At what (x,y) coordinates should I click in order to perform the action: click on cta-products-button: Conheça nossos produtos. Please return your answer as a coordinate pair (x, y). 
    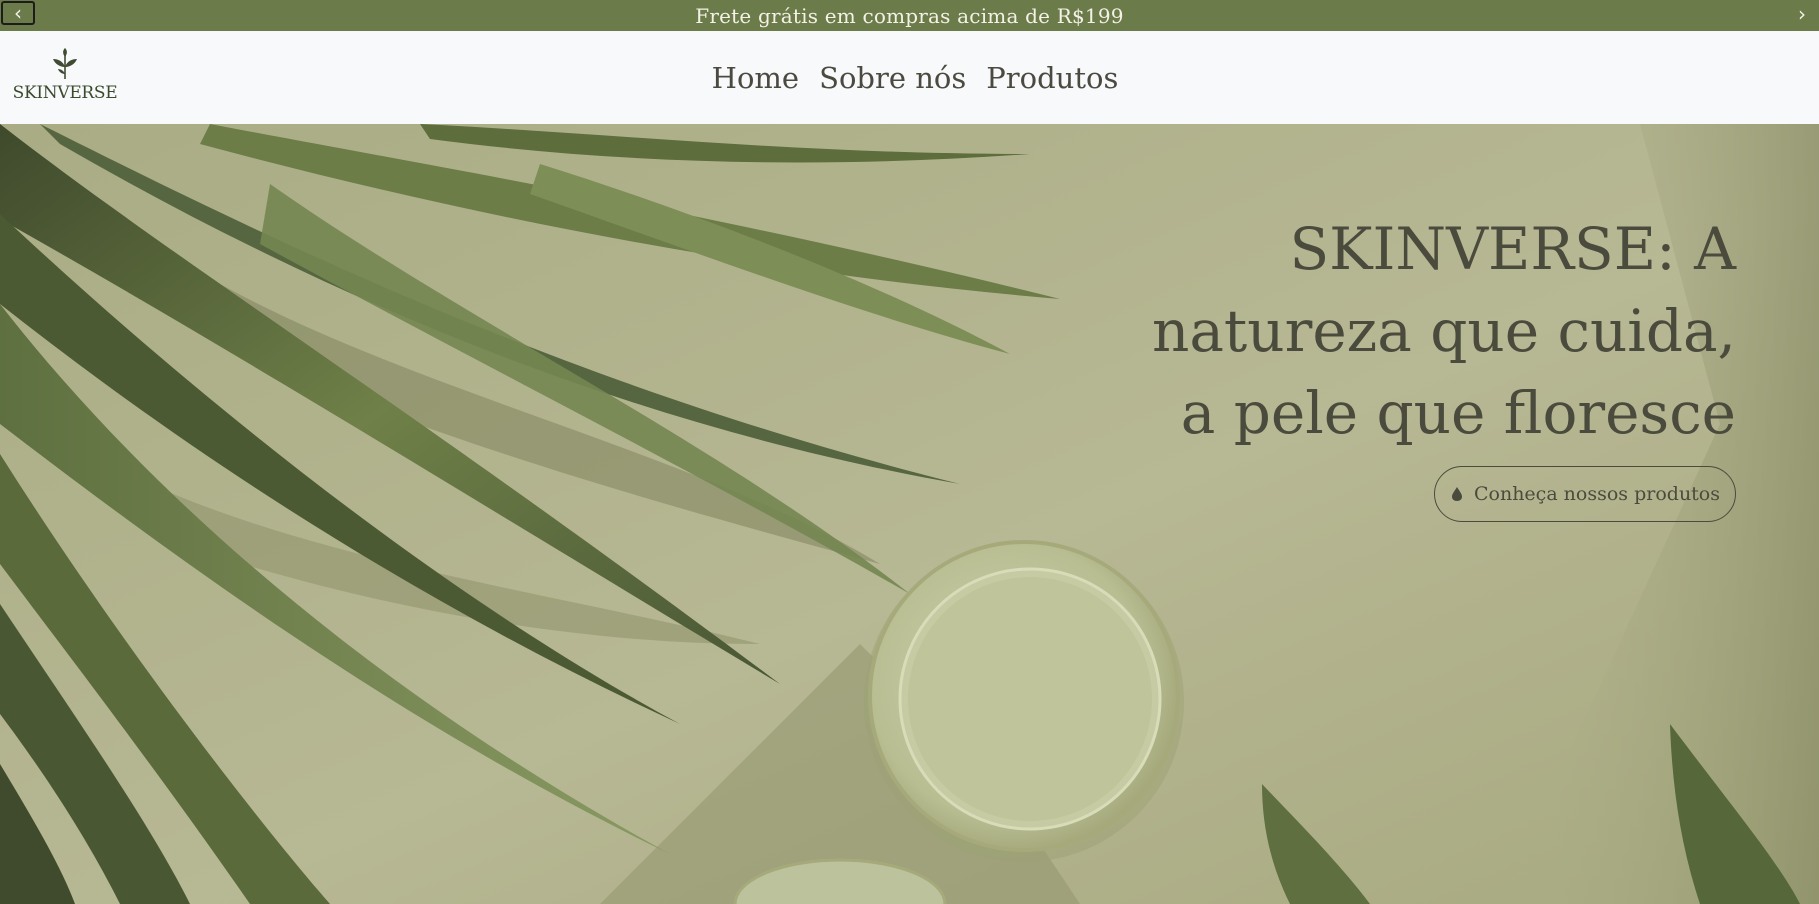
    Looking at the image, I should click on (1585, 494).